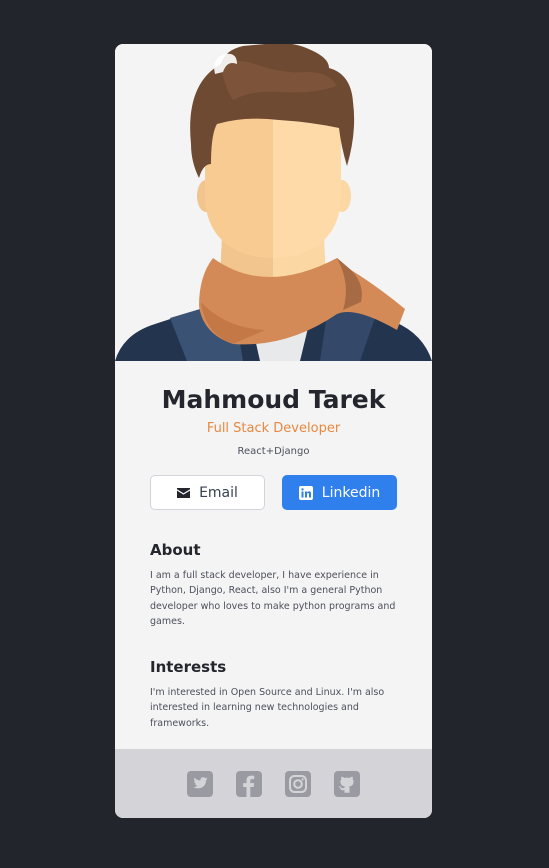  Describe the element at coordinates (347, 783) in the screenshot. I see `github-icon` at that location.